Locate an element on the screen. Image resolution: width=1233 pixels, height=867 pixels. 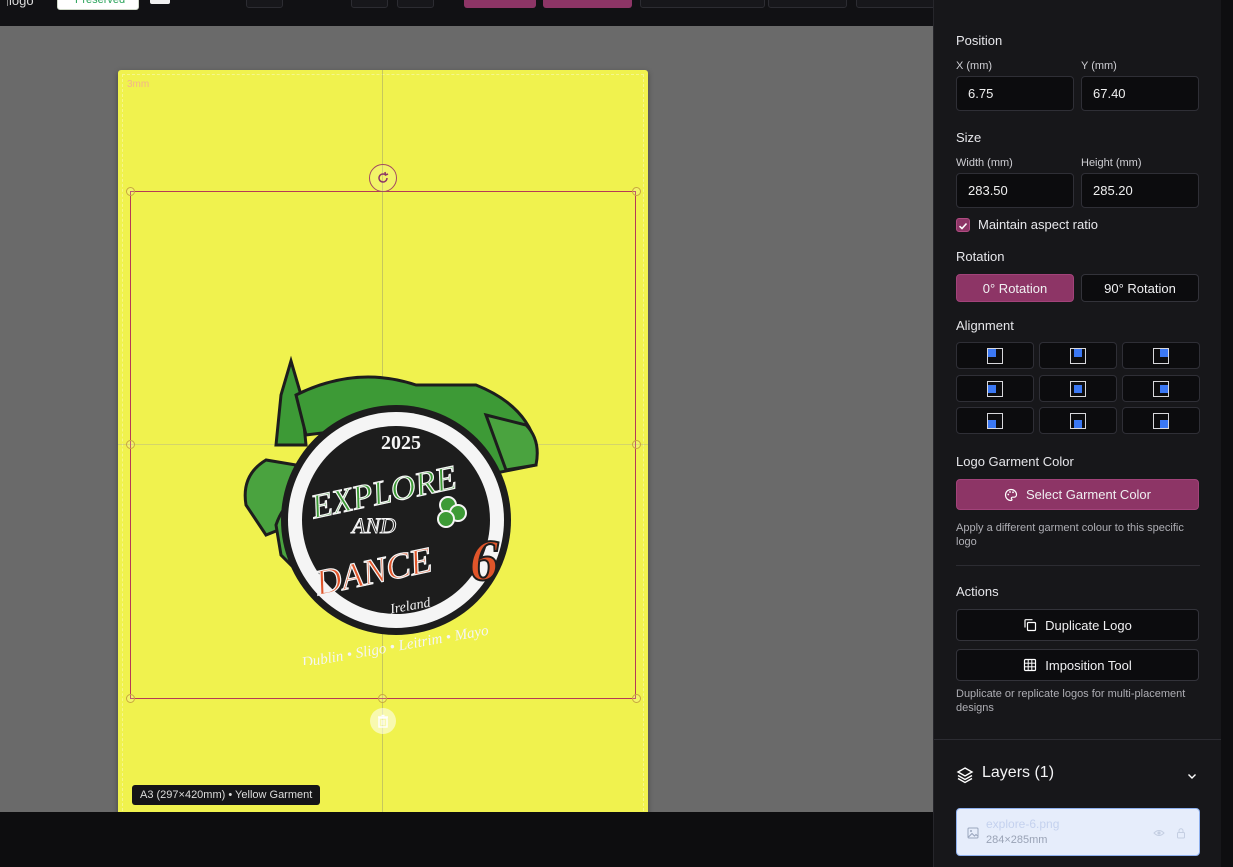
imposition-tool-label: Imposition Tool is located at coordinates (1088, 665).